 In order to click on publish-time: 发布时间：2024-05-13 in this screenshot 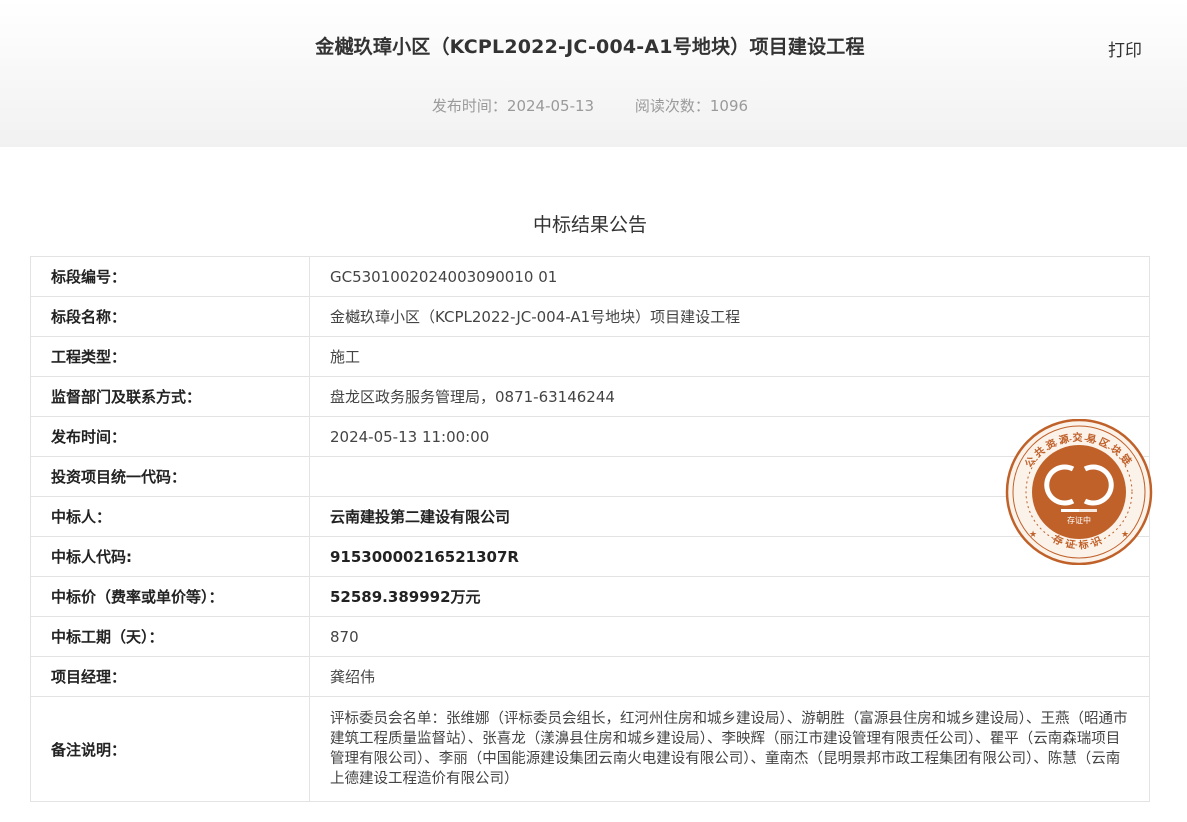, I will do `click(513, 106)`.